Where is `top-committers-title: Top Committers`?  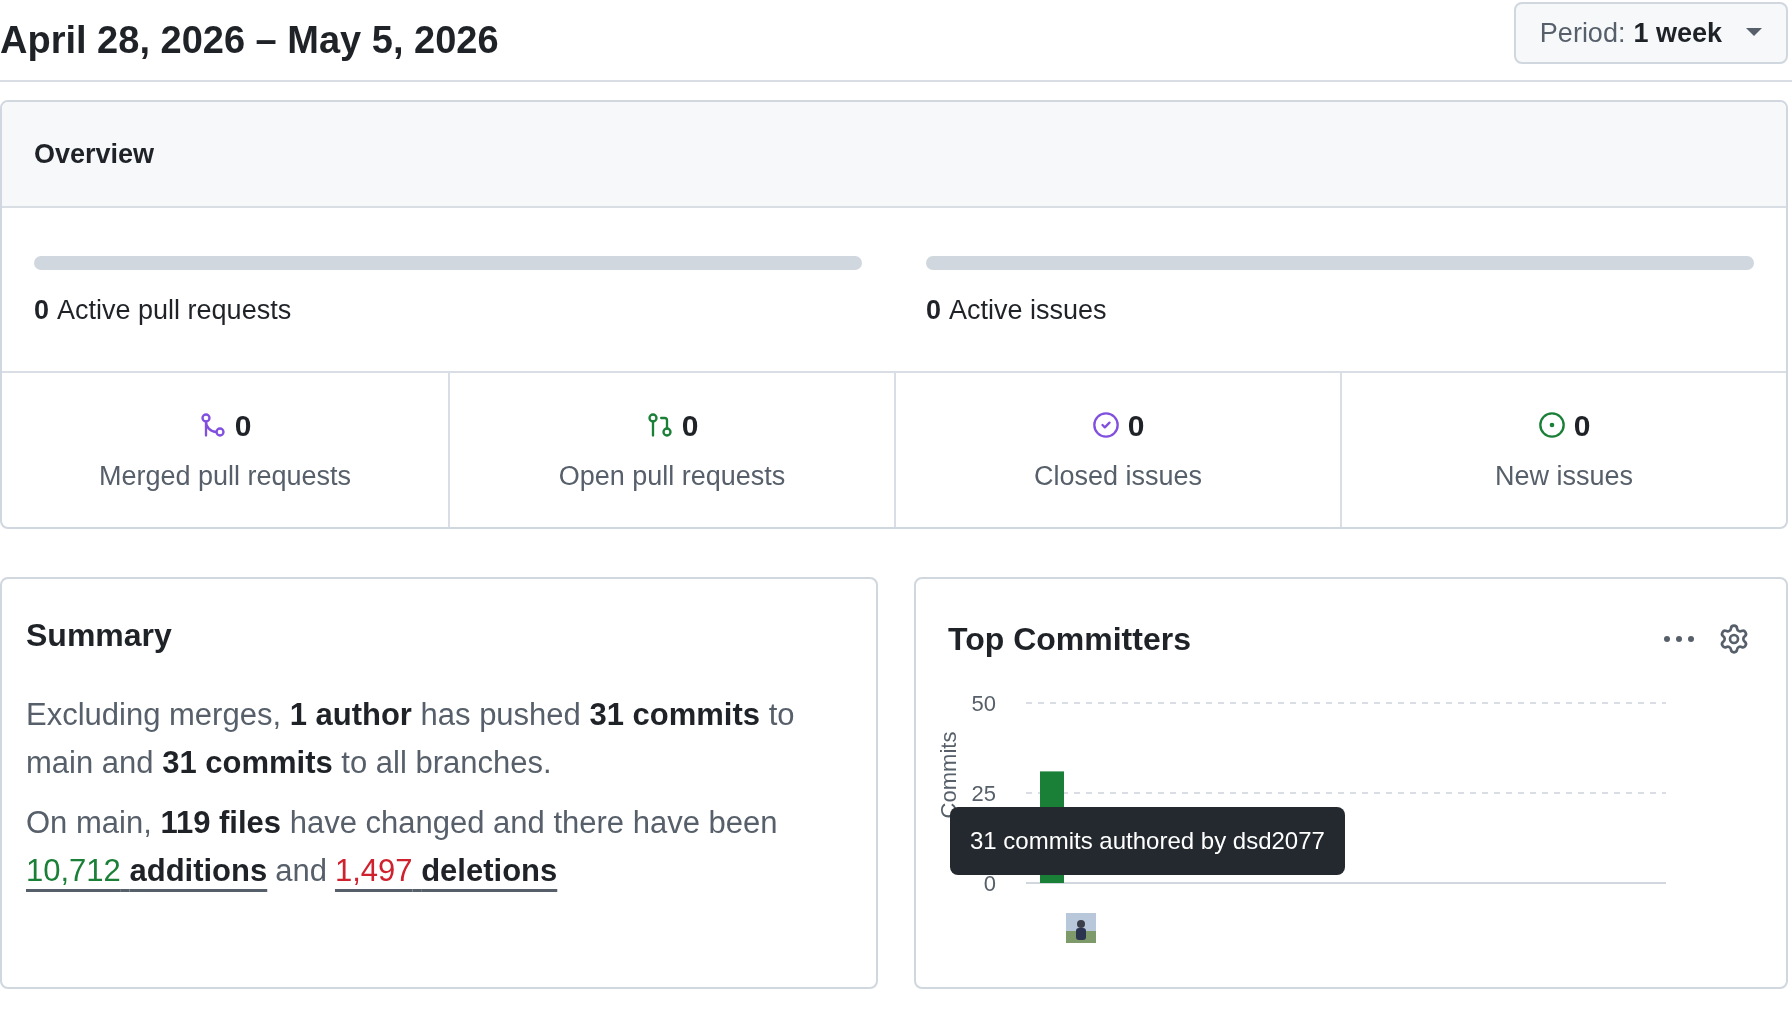
top-committers-title: Top Committers is located at coordinates (1069, 639).